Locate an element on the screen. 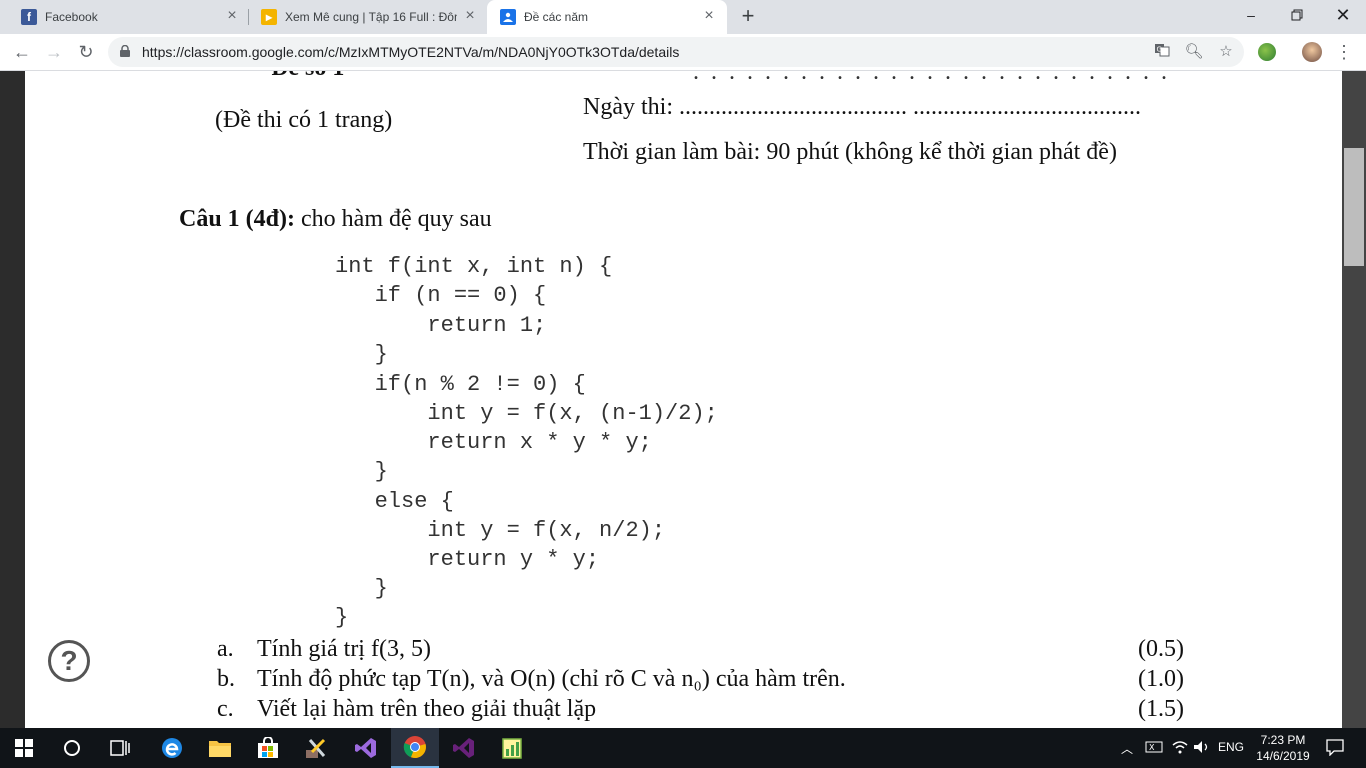  minimize-button: – is located at coordinates (1251, 15).